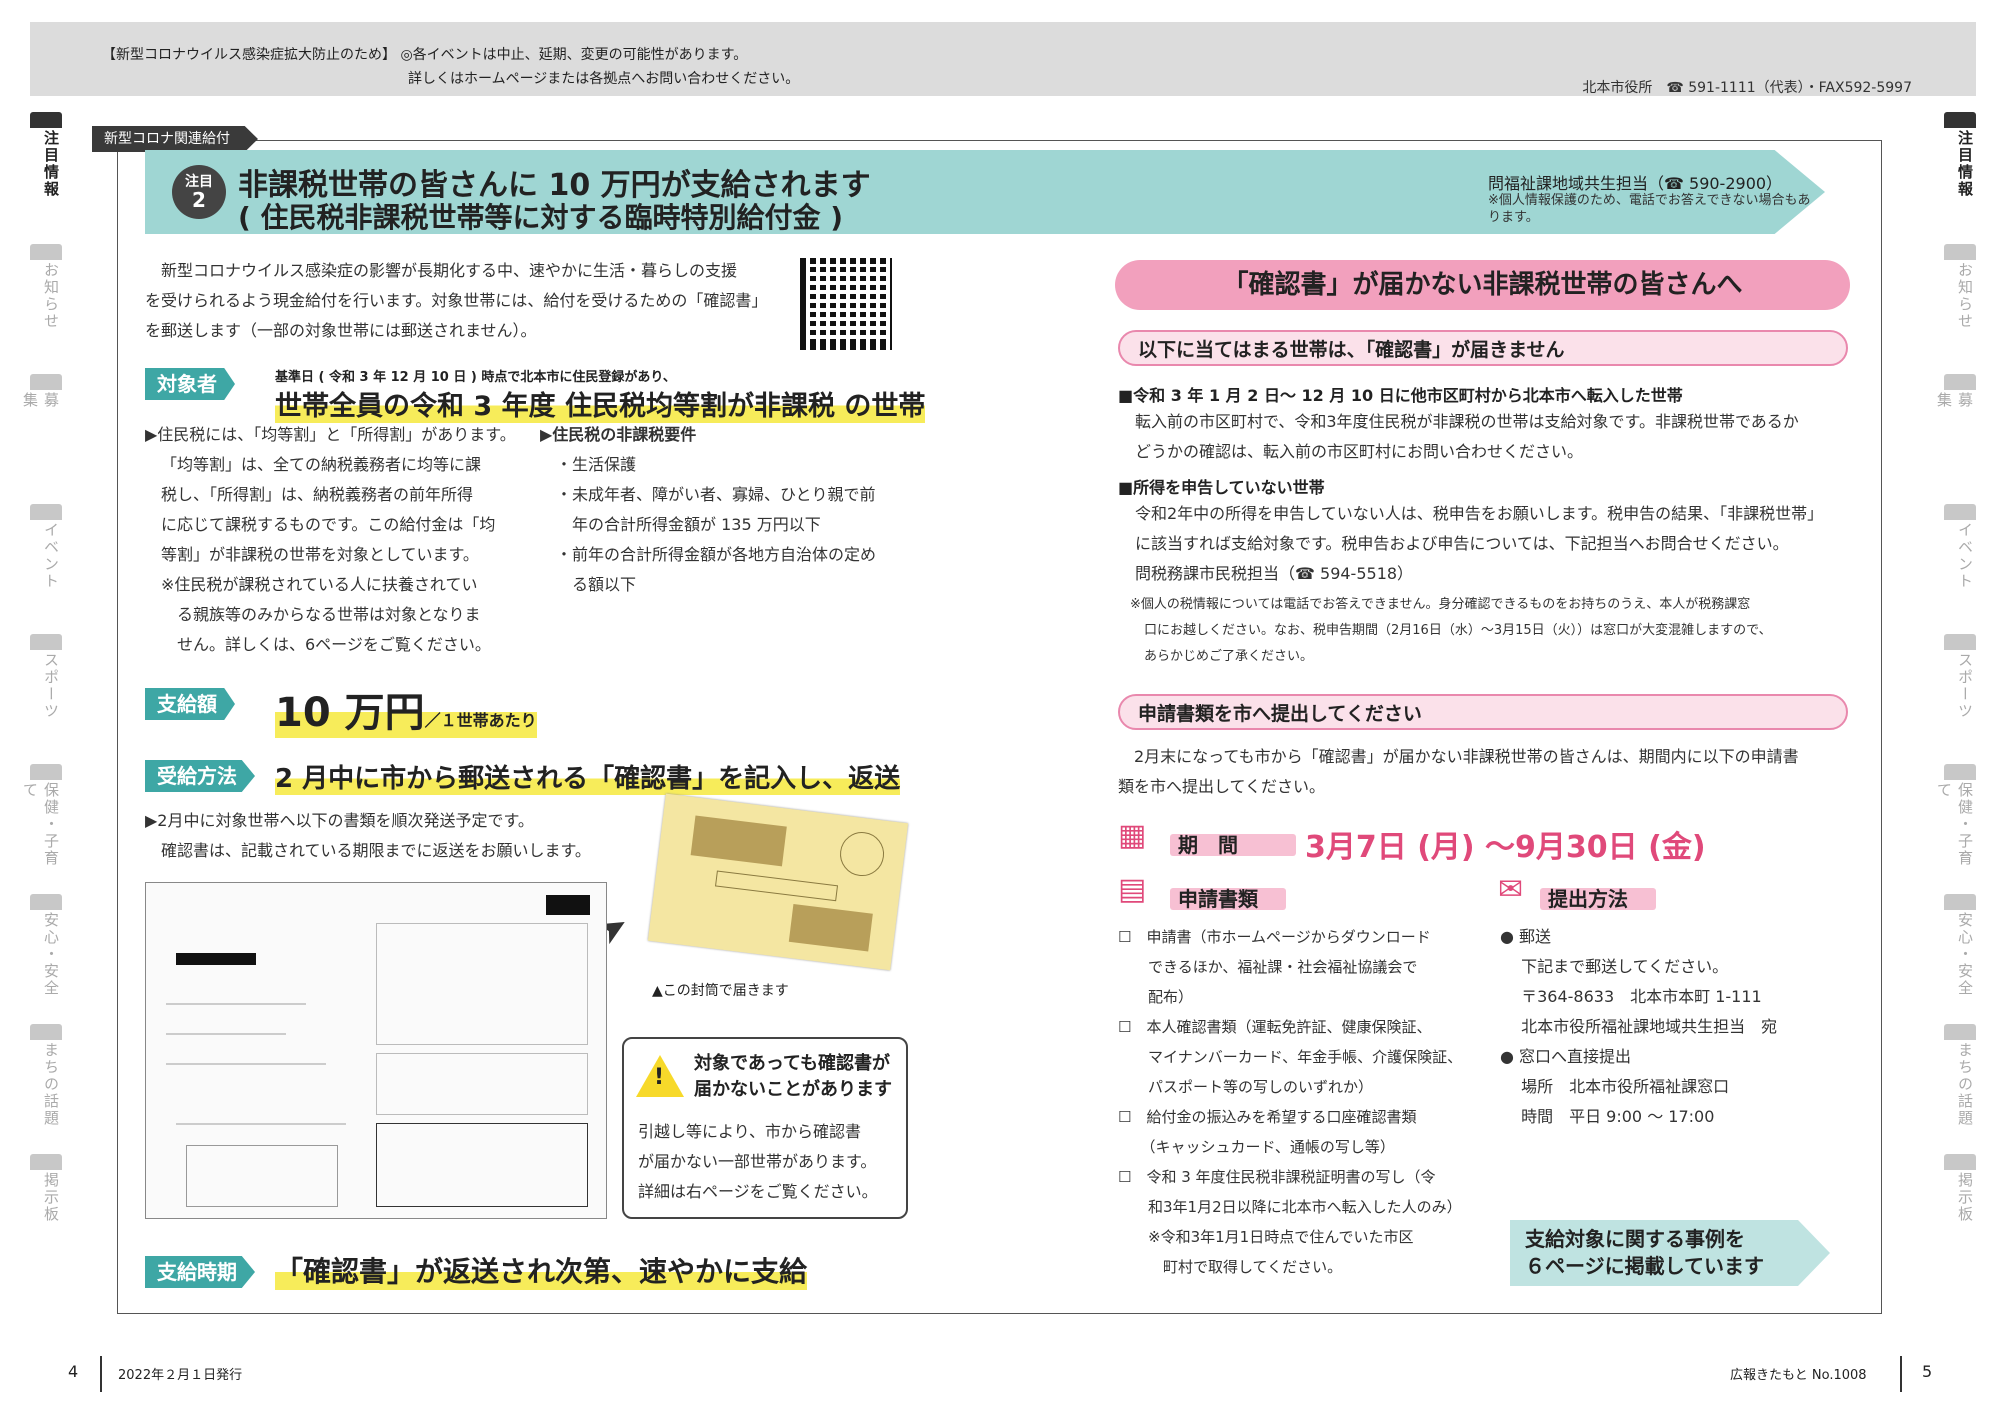 This screenshot has height=1414, width=2000. Describe the element at coordinates (101, 1374) in the screenshot. I see `footer-divider` at that location.